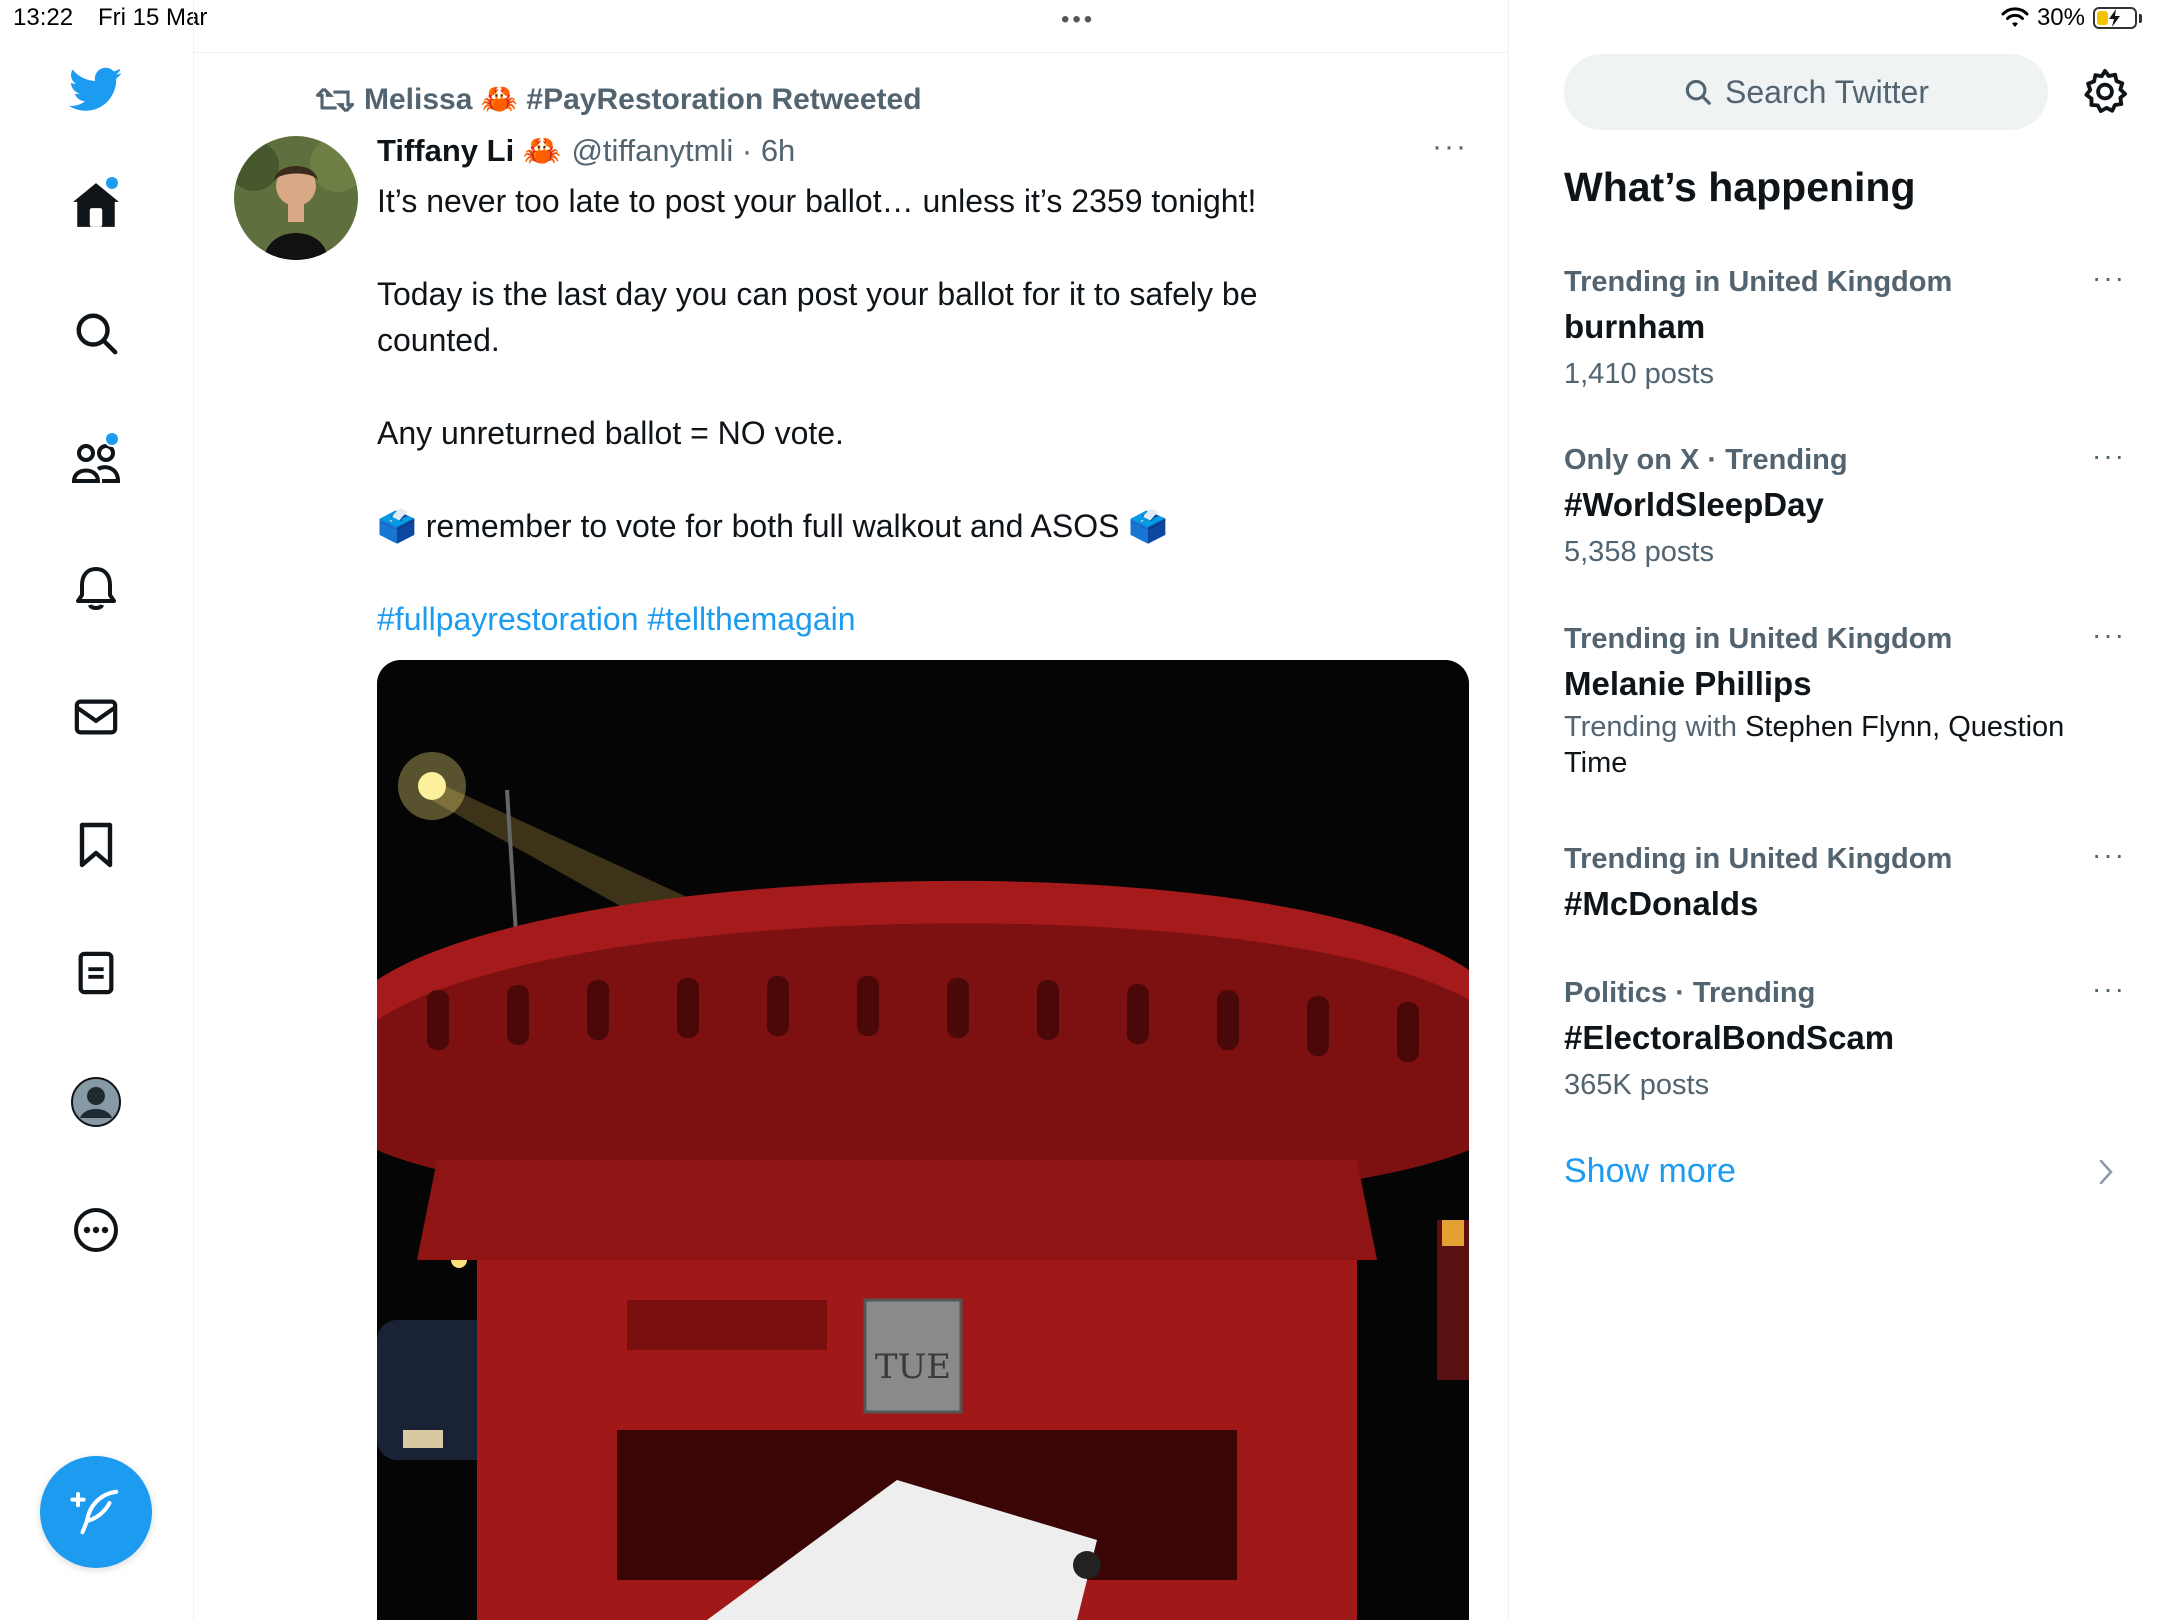  I want to click on home-notification-dot, so click(112, 183).